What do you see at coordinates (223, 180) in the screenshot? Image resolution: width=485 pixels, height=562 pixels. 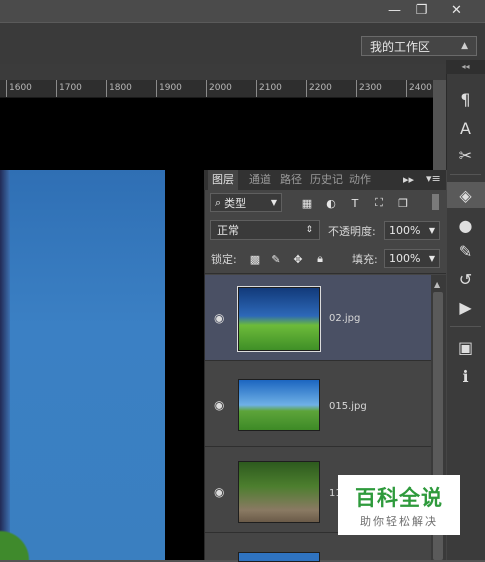 I see `tab-layers: 图层` at bounding box center [223, 180].